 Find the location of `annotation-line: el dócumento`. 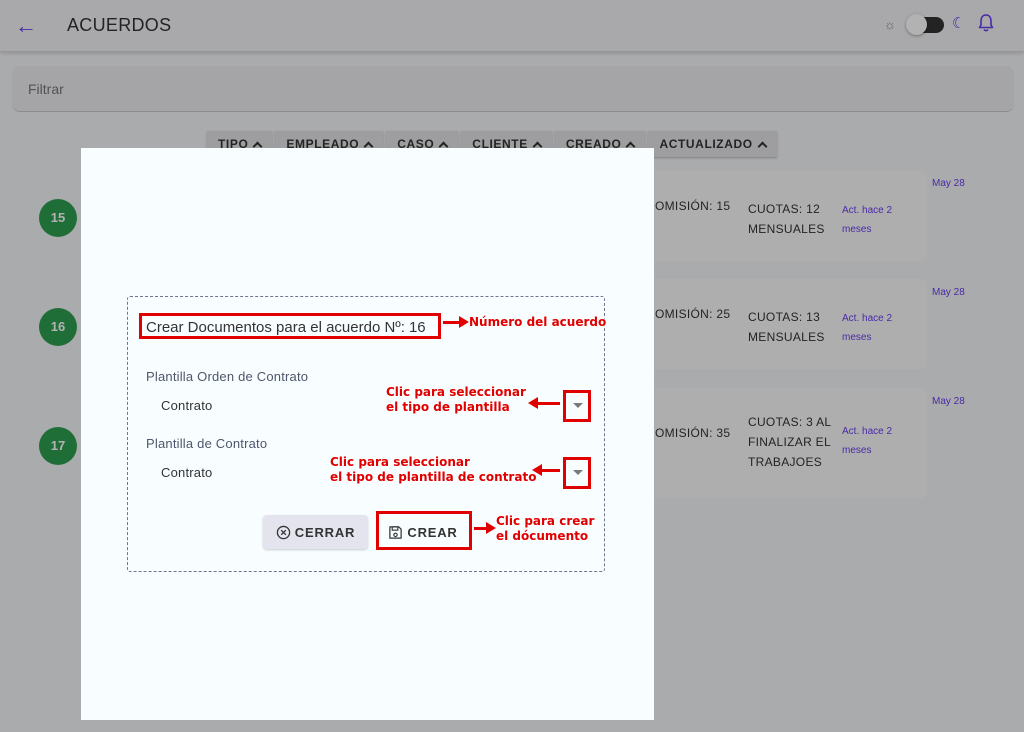

annotation-line: el dócumento is located at coordinates (542, 536).